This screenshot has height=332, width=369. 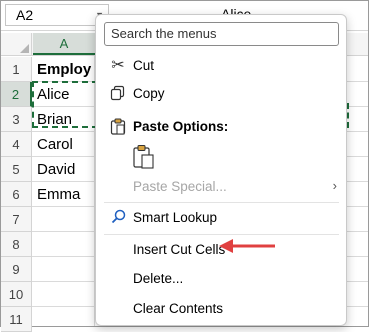 I want to click on menu-item-label: Smart Lookup, so click(x=175, y=217).